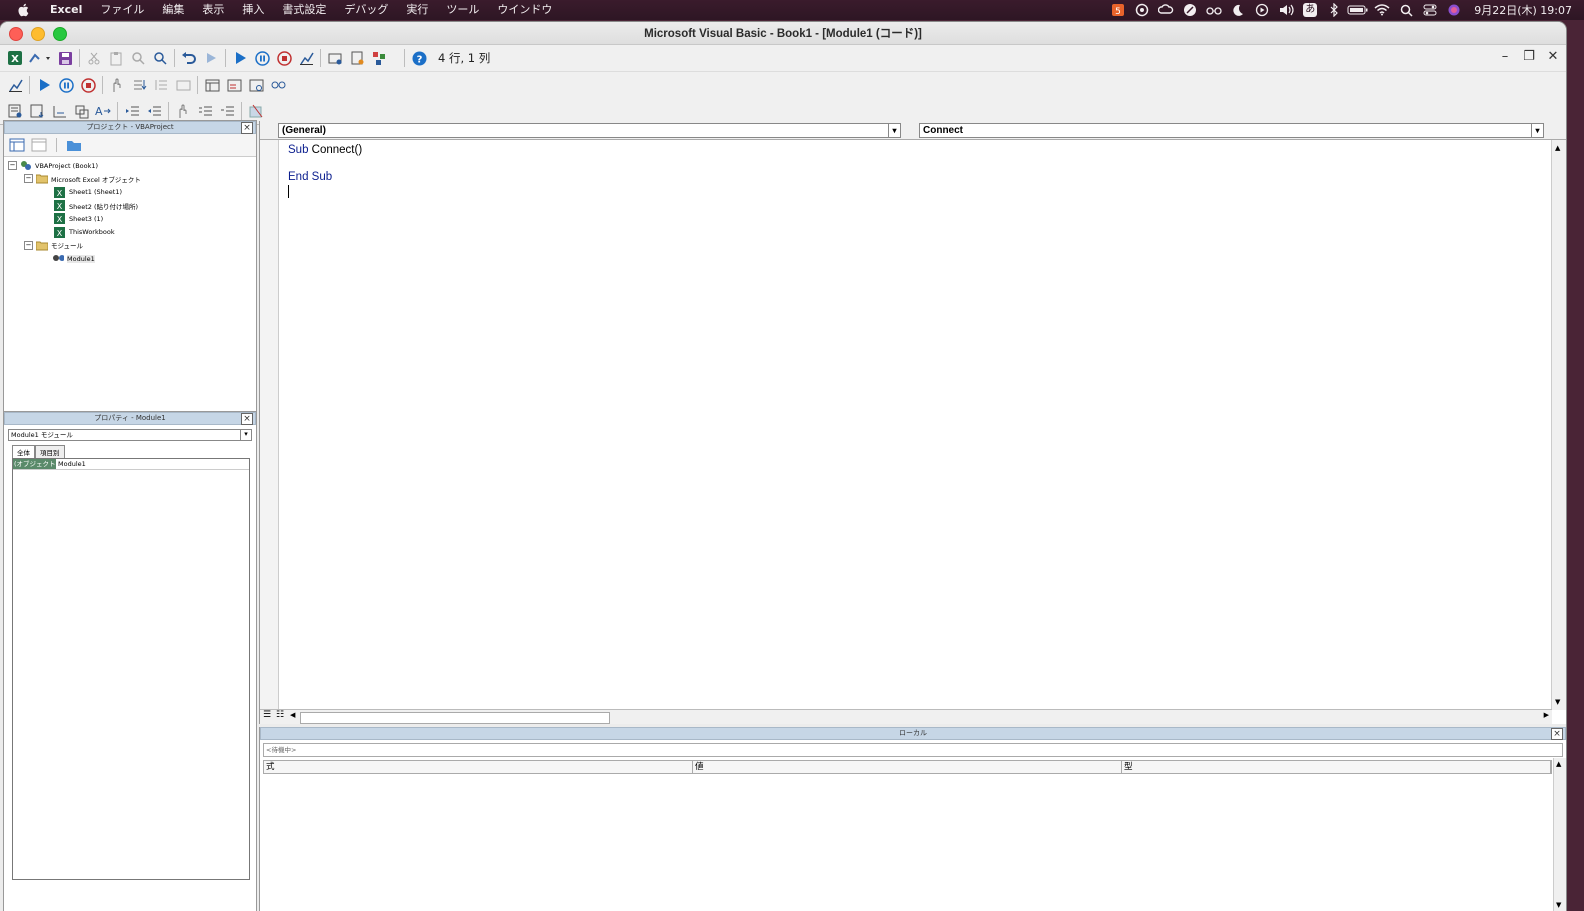  I want to click on moon-icon, so click(1238, 10).